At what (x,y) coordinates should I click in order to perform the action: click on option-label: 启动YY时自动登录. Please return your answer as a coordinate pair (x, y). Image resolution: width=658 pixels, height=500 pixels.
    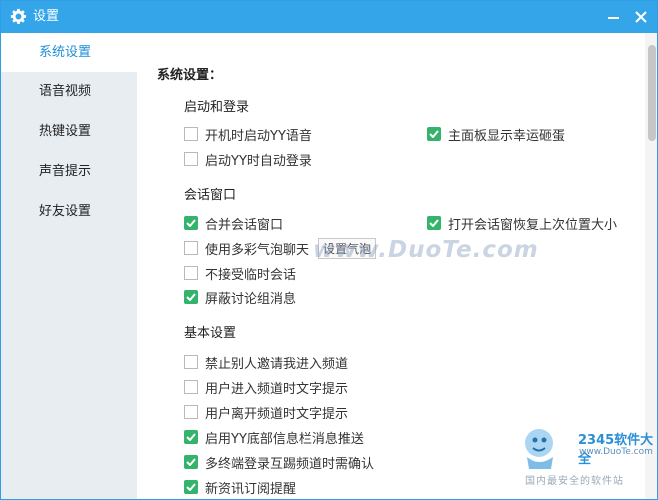
    Looking at the image, I should click on (258, 161).